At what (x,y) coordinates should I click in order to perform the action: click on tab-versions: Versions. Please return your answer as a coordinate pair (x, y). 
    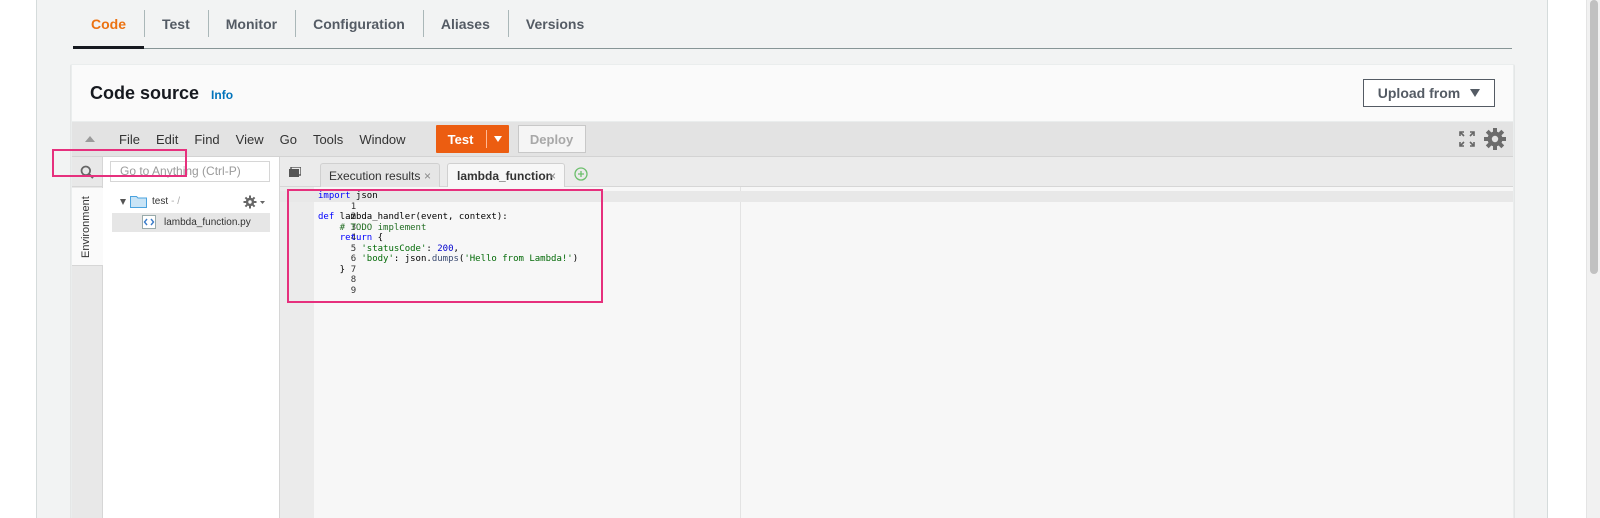
    Looking at the image, I should click on (554, 24).